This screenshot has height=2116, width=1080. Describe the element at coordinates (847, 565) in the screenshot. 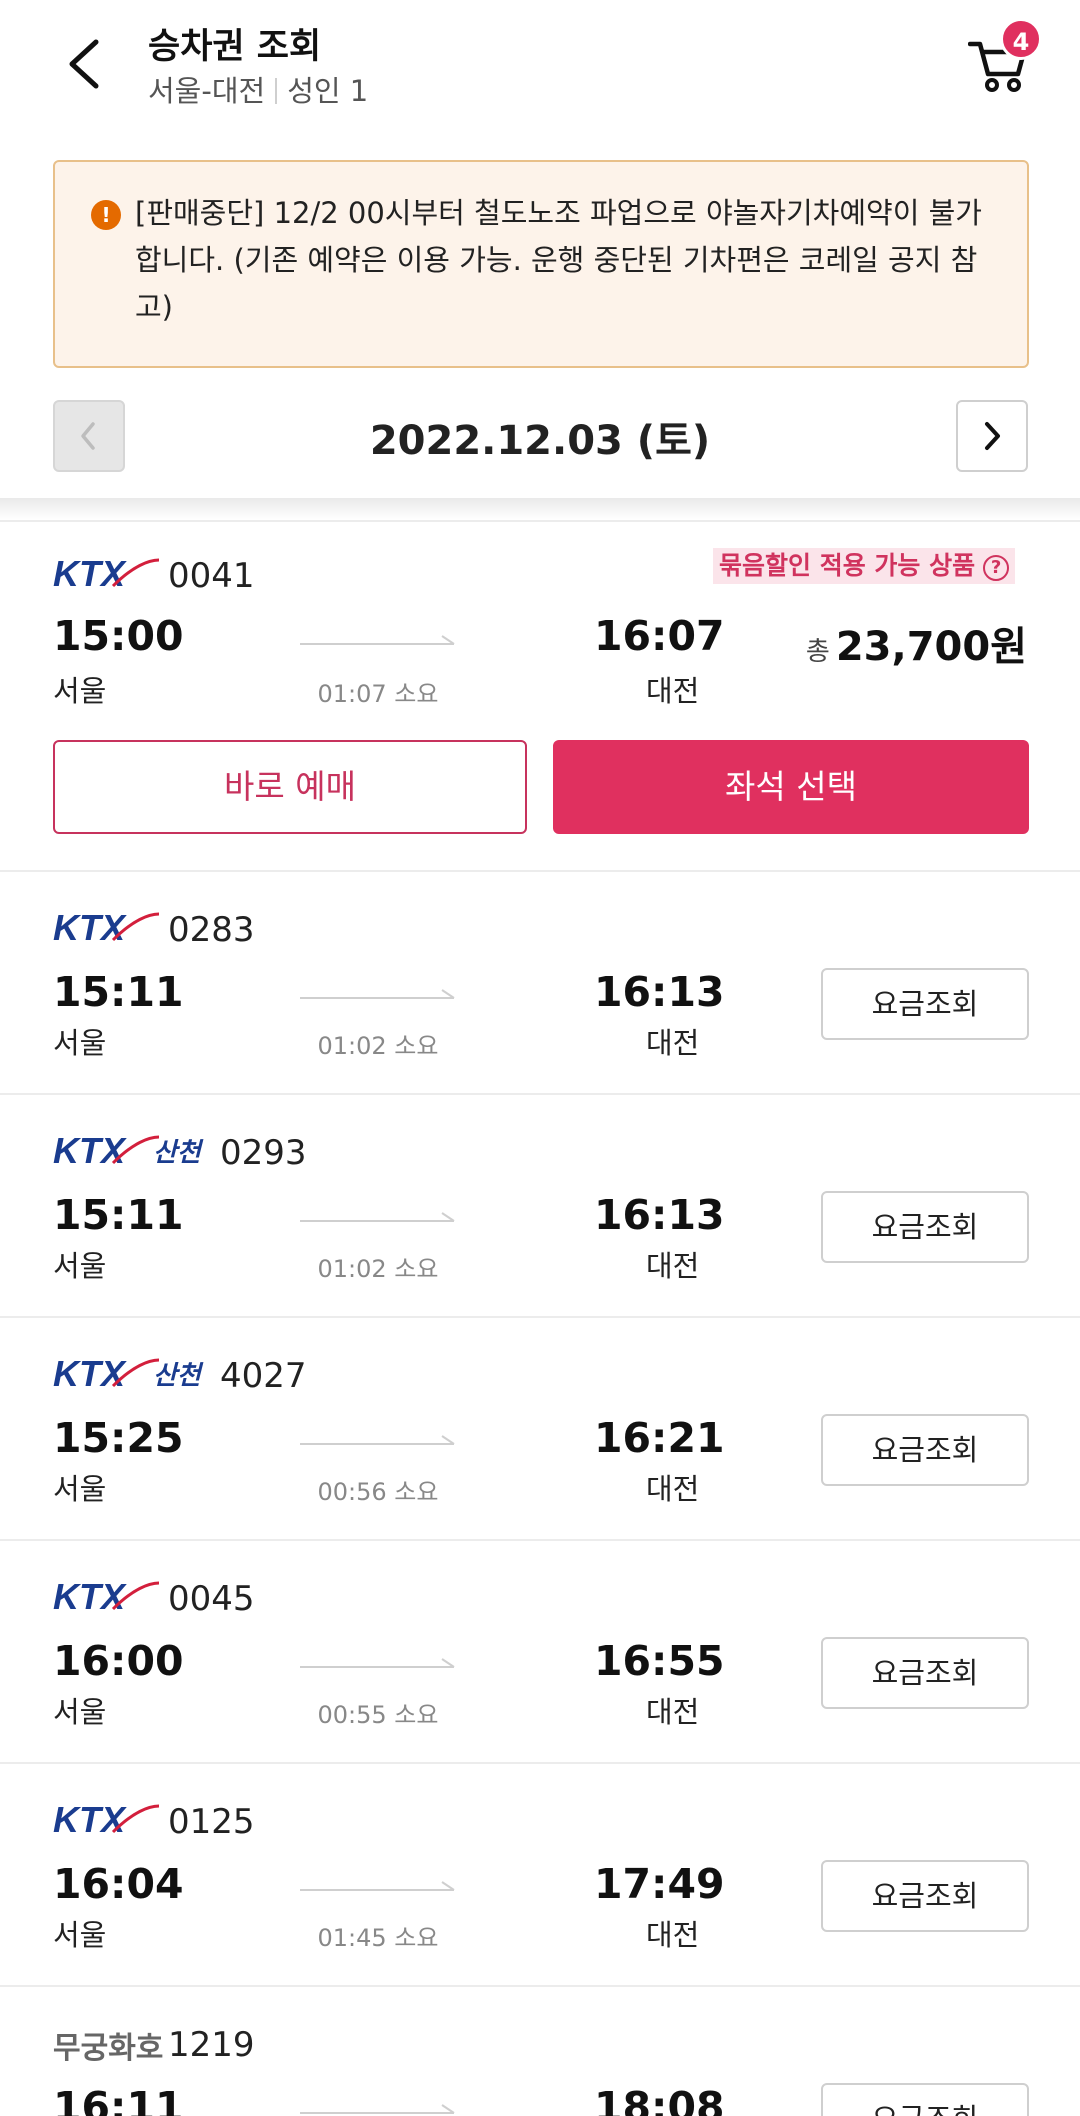

I see `discount-label: 묶음할인 적용 가능 상품` at that location.